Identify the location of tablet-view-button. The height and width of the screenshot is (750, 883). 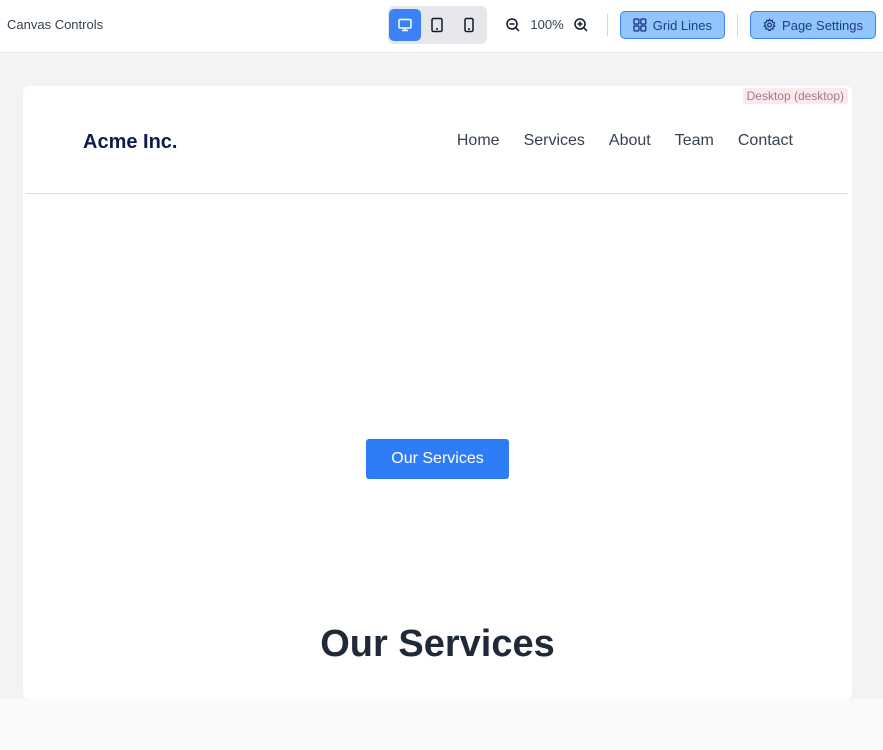
(437, 25).